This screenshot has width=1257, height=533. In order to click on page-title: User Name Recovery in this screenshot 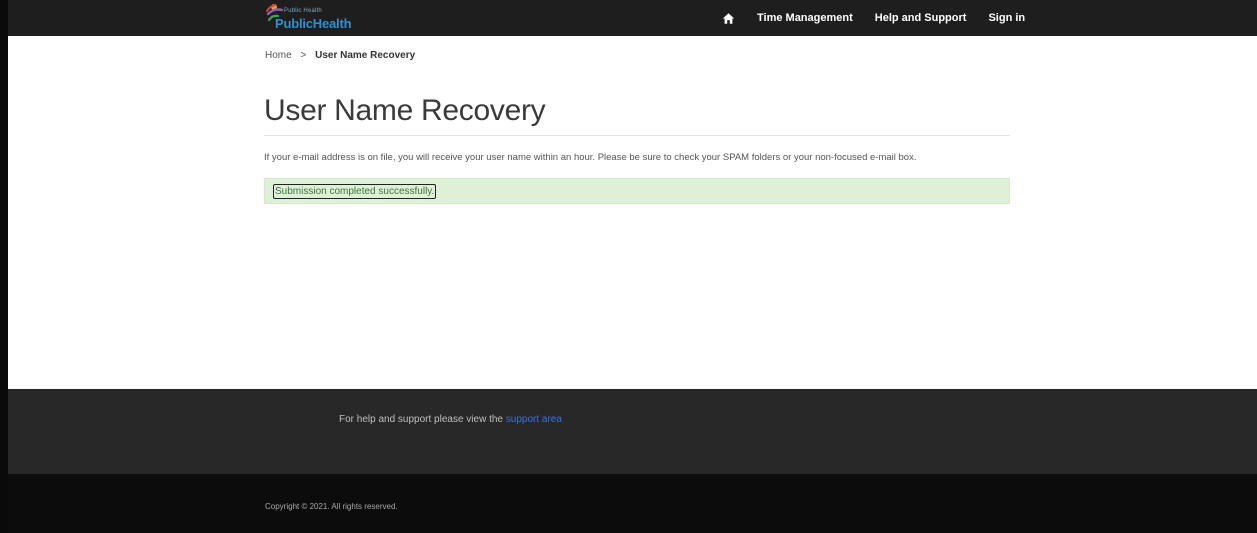, I will do `click(405, 110)`.